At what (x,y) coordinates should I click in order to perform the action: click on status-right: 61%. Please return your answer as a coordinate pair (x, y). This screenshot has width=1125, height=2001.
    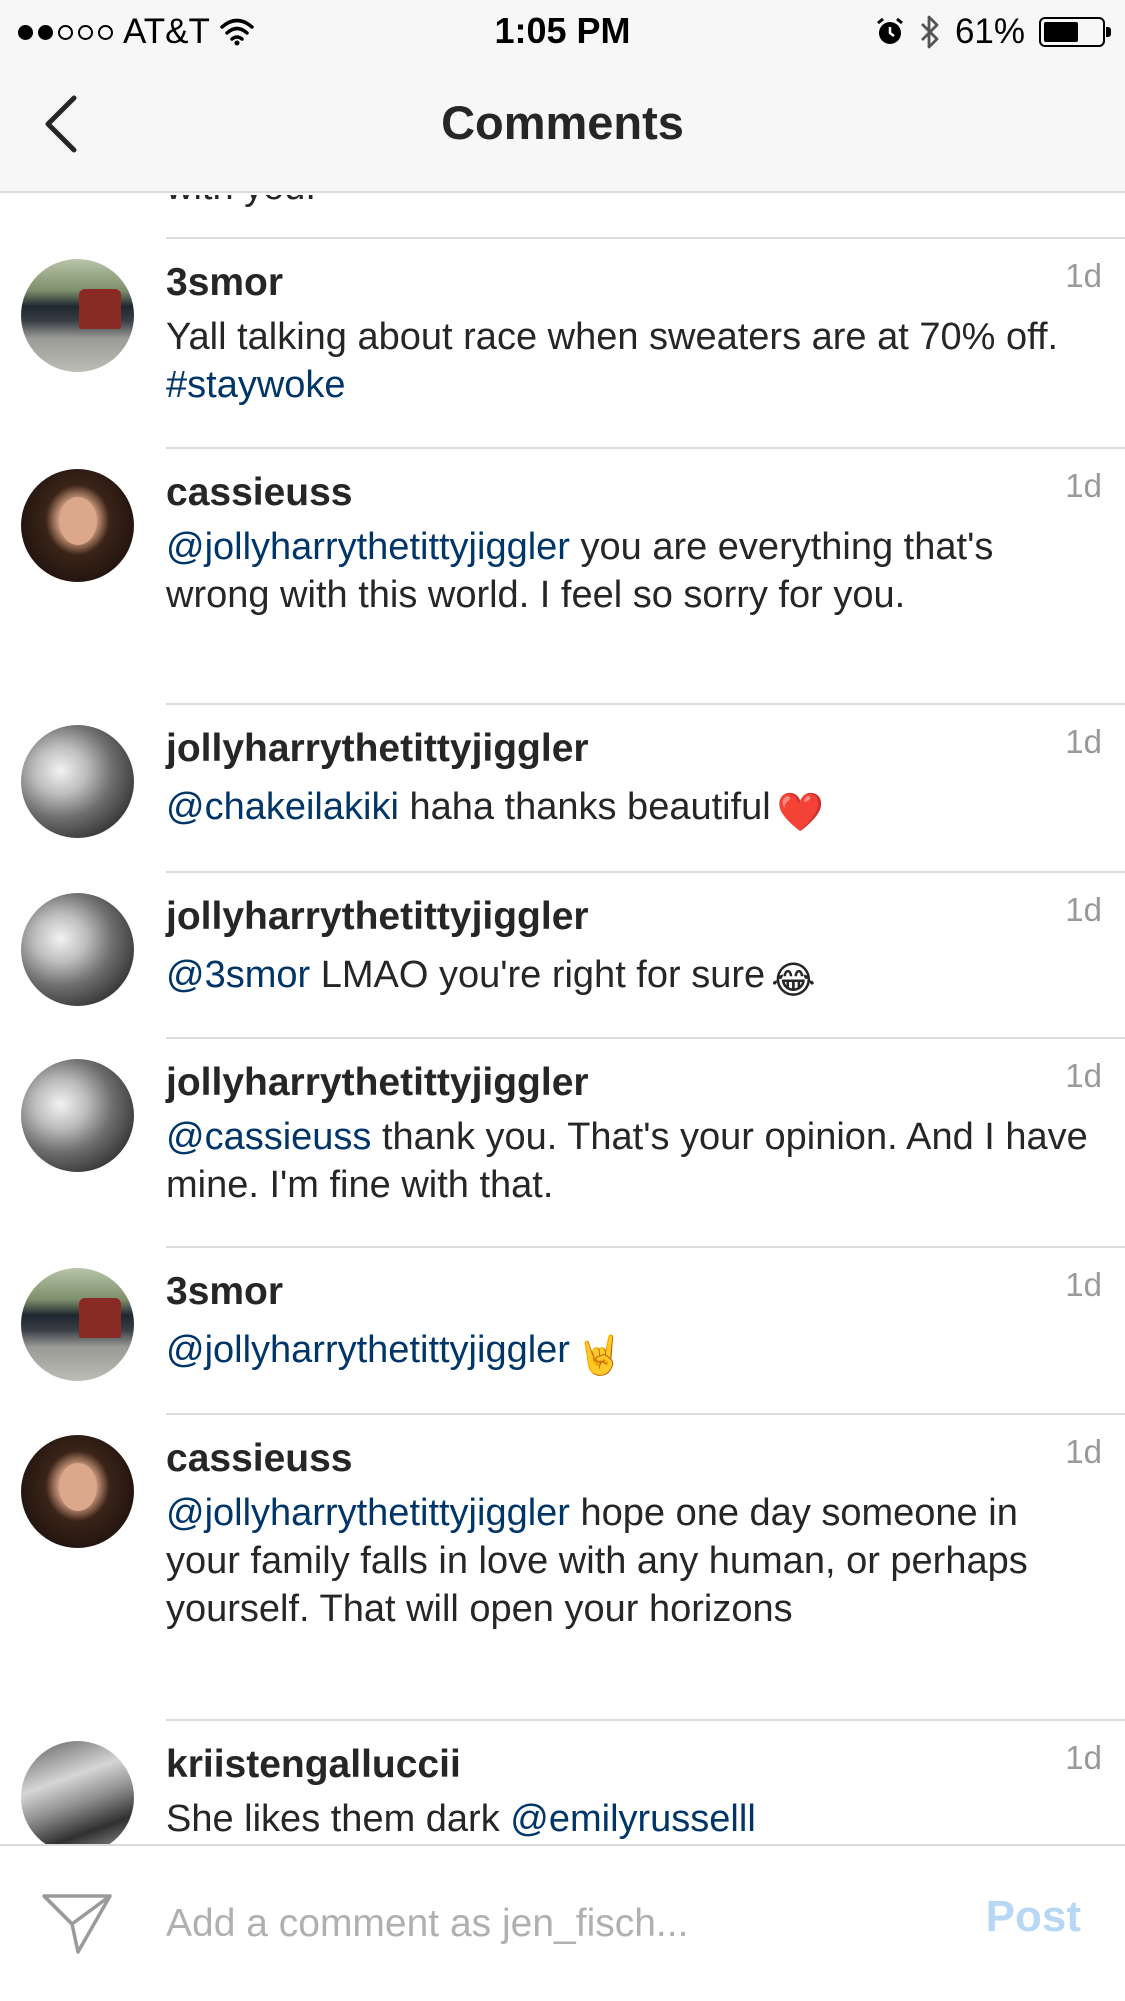
    Looking at the image, I should click on (993, 32).